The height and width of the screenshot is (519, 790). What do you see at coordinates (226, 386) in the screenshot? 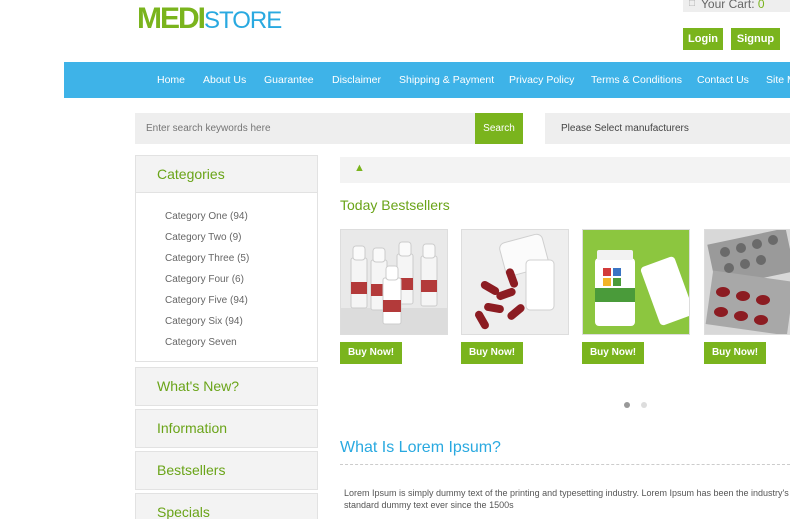
I see `whats-new-box: What's New?` at bounding box center [226, 386].